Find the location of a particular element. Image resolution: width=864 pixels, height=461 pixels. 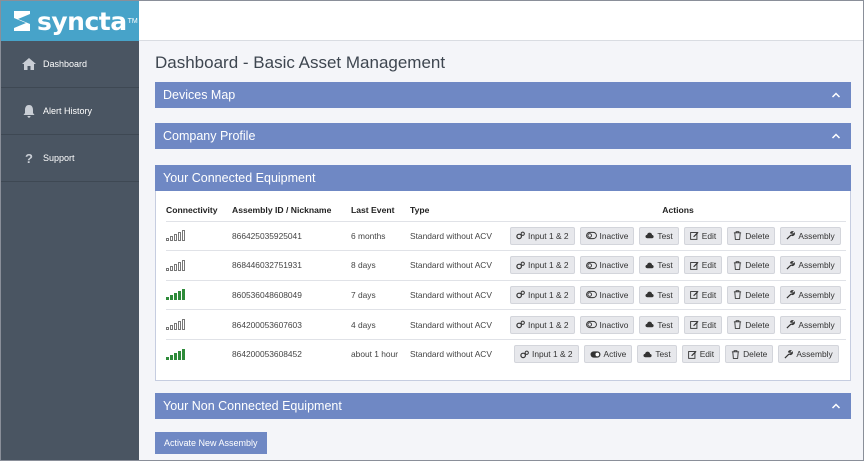

toggle-state-button: Active is located at coordinates (608, 354).